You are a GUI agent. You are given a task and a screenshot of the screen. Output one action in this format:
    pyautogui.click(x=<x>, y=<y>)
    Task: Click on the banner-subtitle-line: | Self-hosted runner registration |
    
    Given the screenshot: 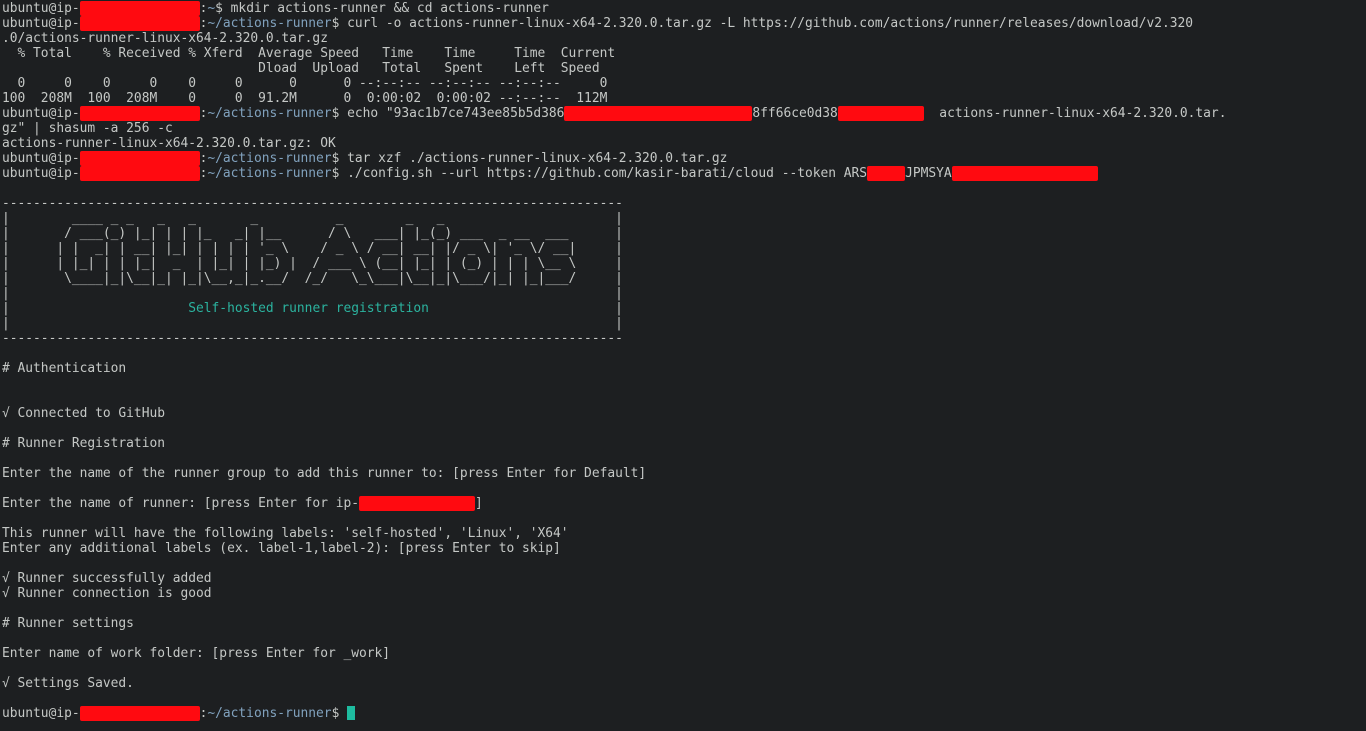 What is the action you would take?
    pyautogui.click(x=312, y=308)
    